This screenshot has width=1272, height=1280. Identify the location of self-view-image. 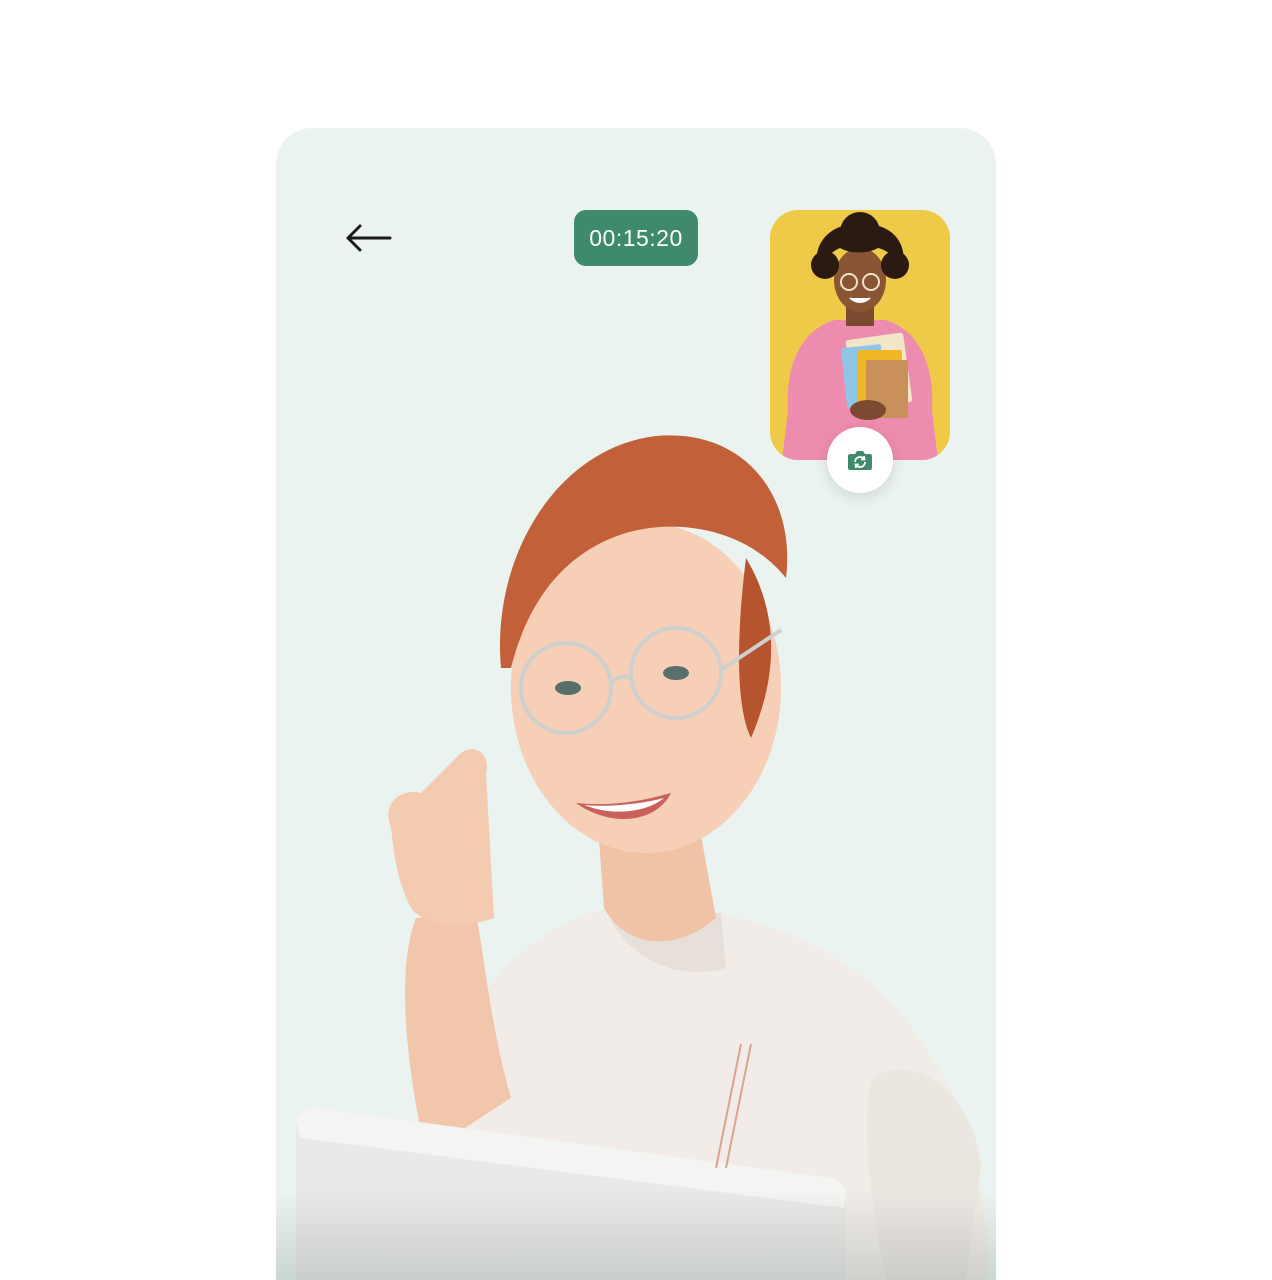
(860, 336).